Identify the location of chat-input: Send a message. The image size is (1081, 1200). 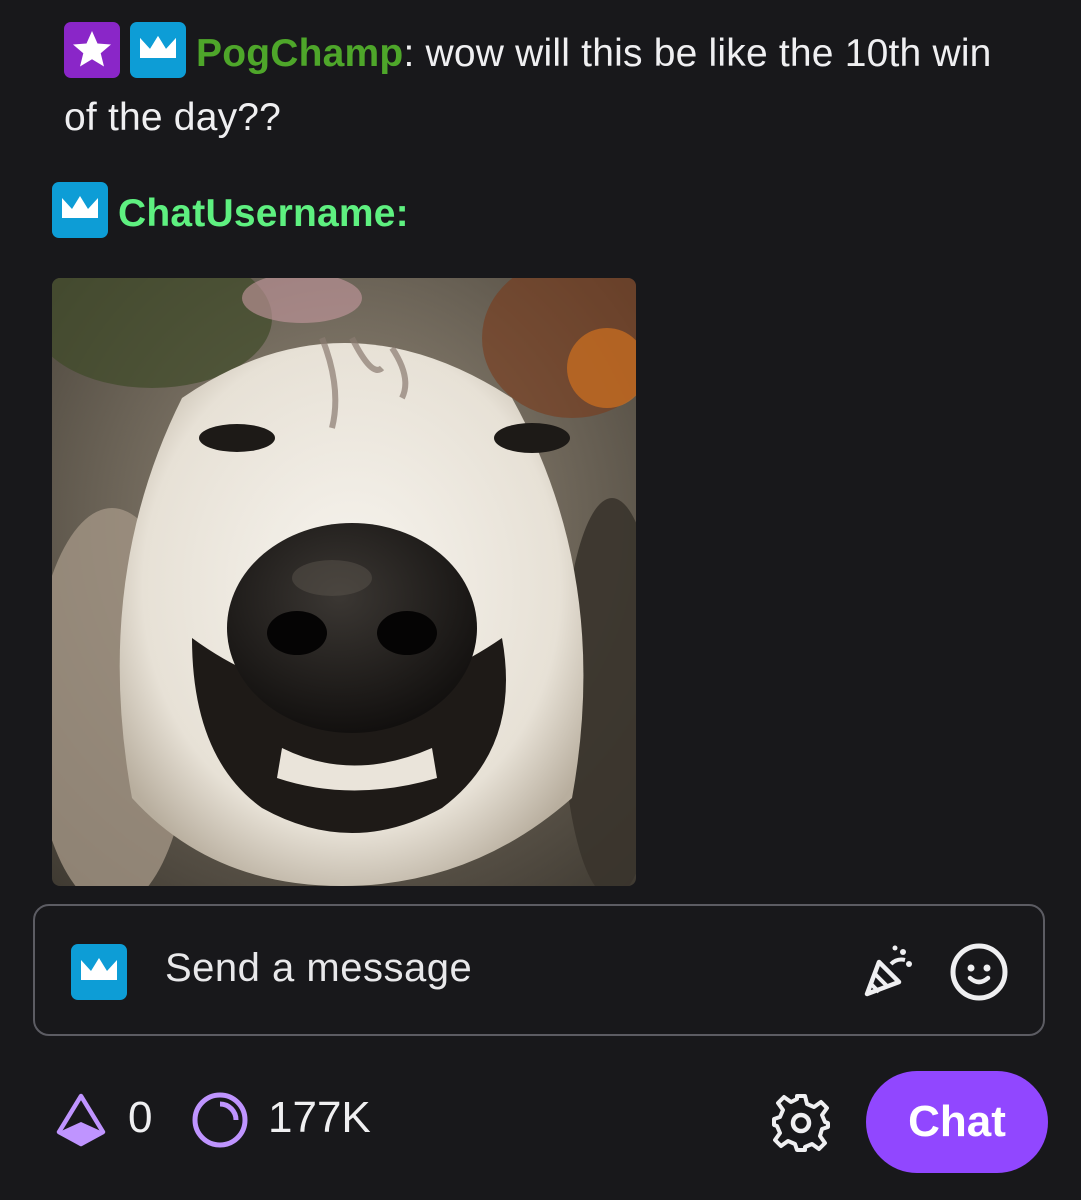
(539, 970).